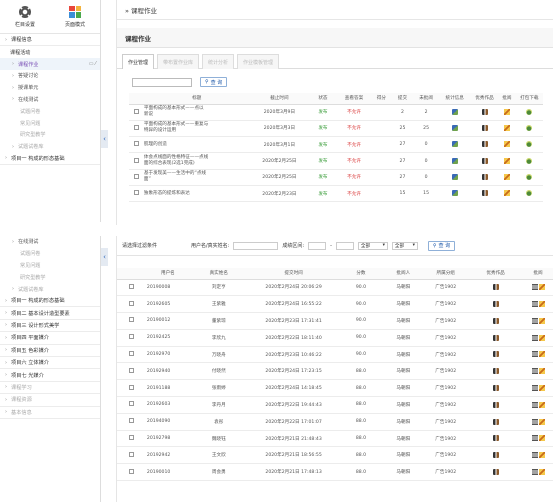 The image size is (553, 502). Describe the element at coordinates (50, 100) in the screenshot. I see `sidebar-item-5: › 在线测试` at that location.